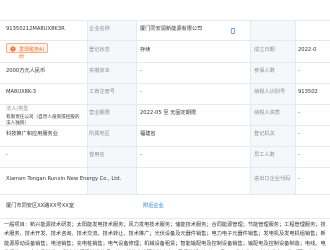 Image resolution: width=330 pixels, height=250 pixels. What do you see at coordinates (7, 155) in the screenshot?
I see `blank-cell: -` at bounding box center [7, 155].